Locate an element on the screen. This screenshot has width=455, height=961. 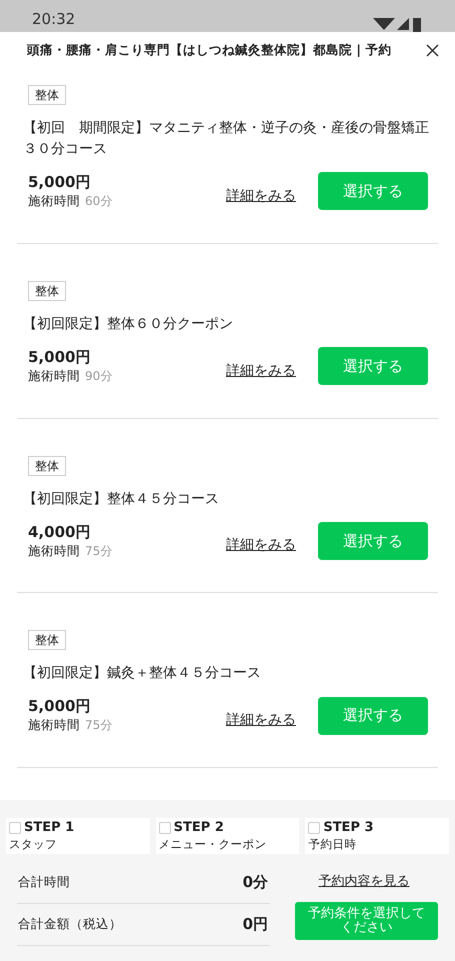
close-icon is located at coordinates (432, 50).